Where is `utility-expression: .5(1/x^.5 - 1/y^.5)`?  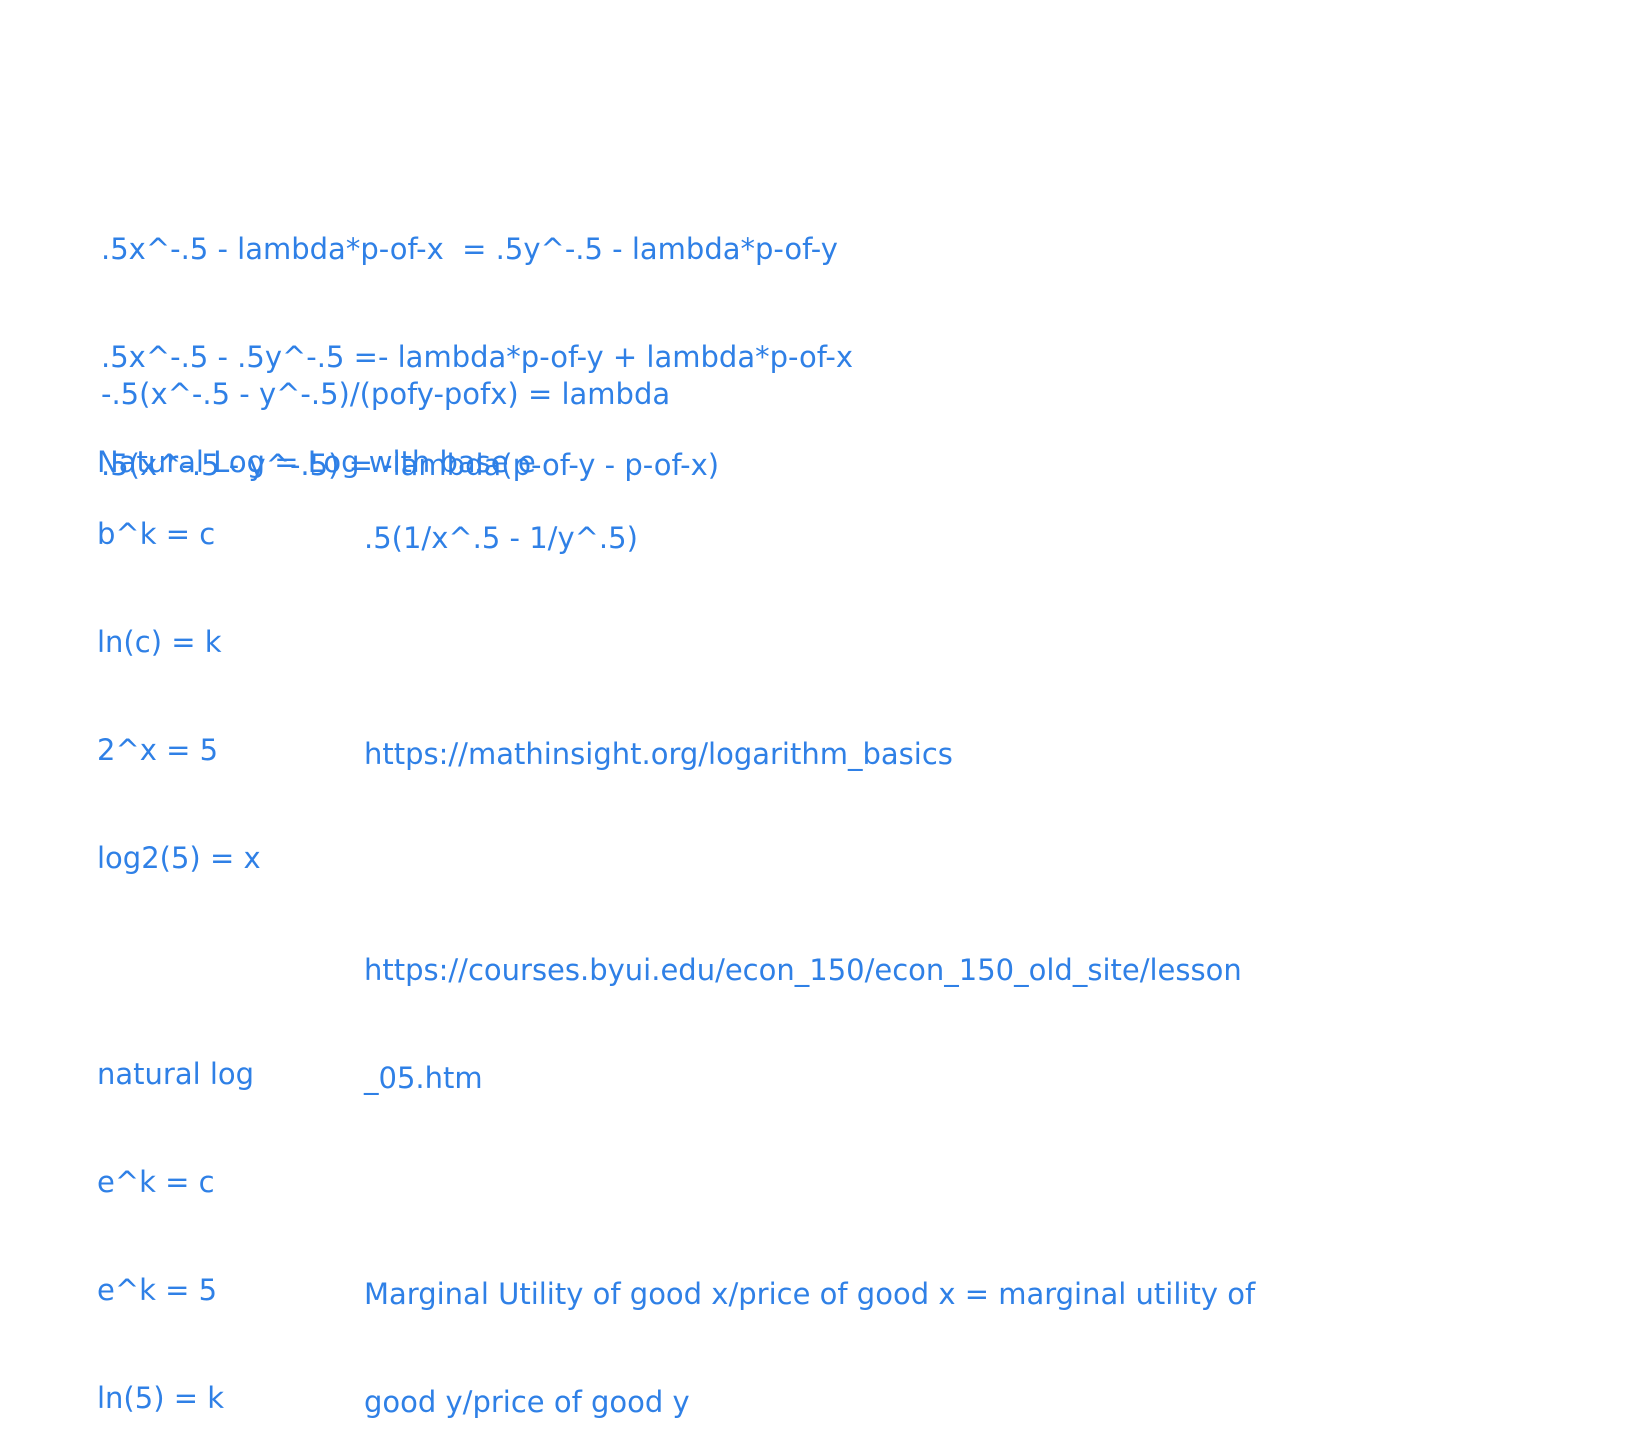
utility-expression: .5(1/x^.5 - 1/y^.5) is located at coordinates (501, 538).